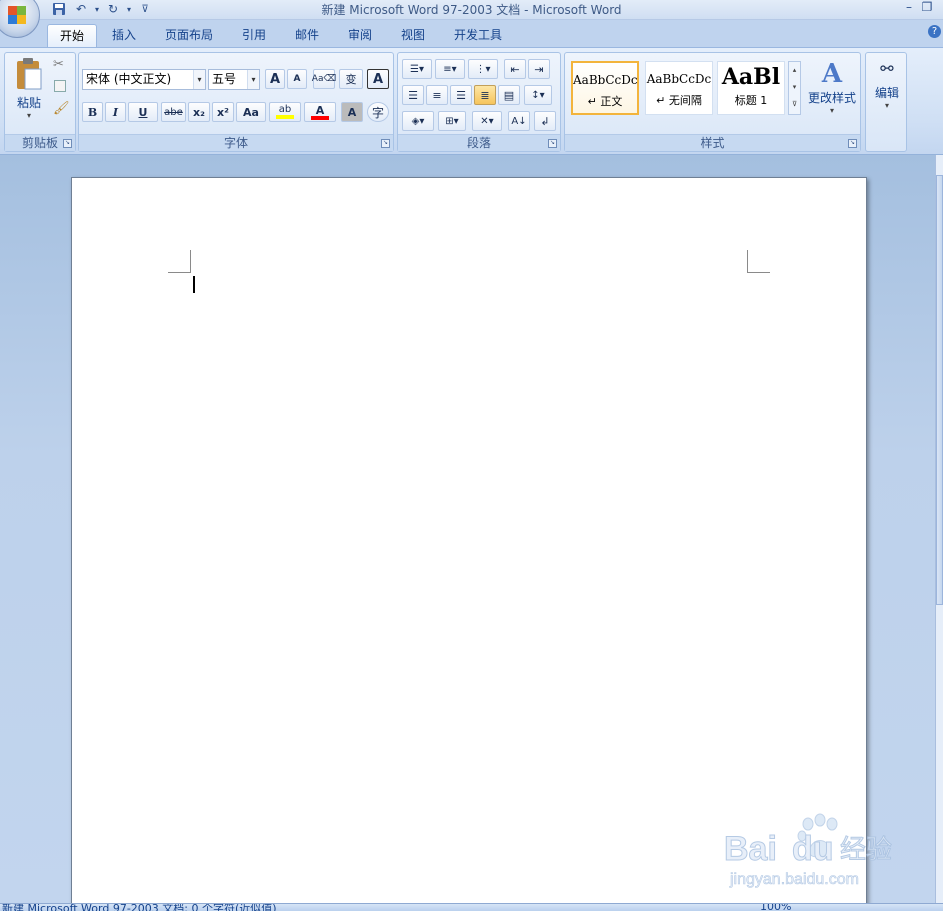 This screenshot has height=911, width=943. I want to click on character-border-icon: A, so click(378, 79).